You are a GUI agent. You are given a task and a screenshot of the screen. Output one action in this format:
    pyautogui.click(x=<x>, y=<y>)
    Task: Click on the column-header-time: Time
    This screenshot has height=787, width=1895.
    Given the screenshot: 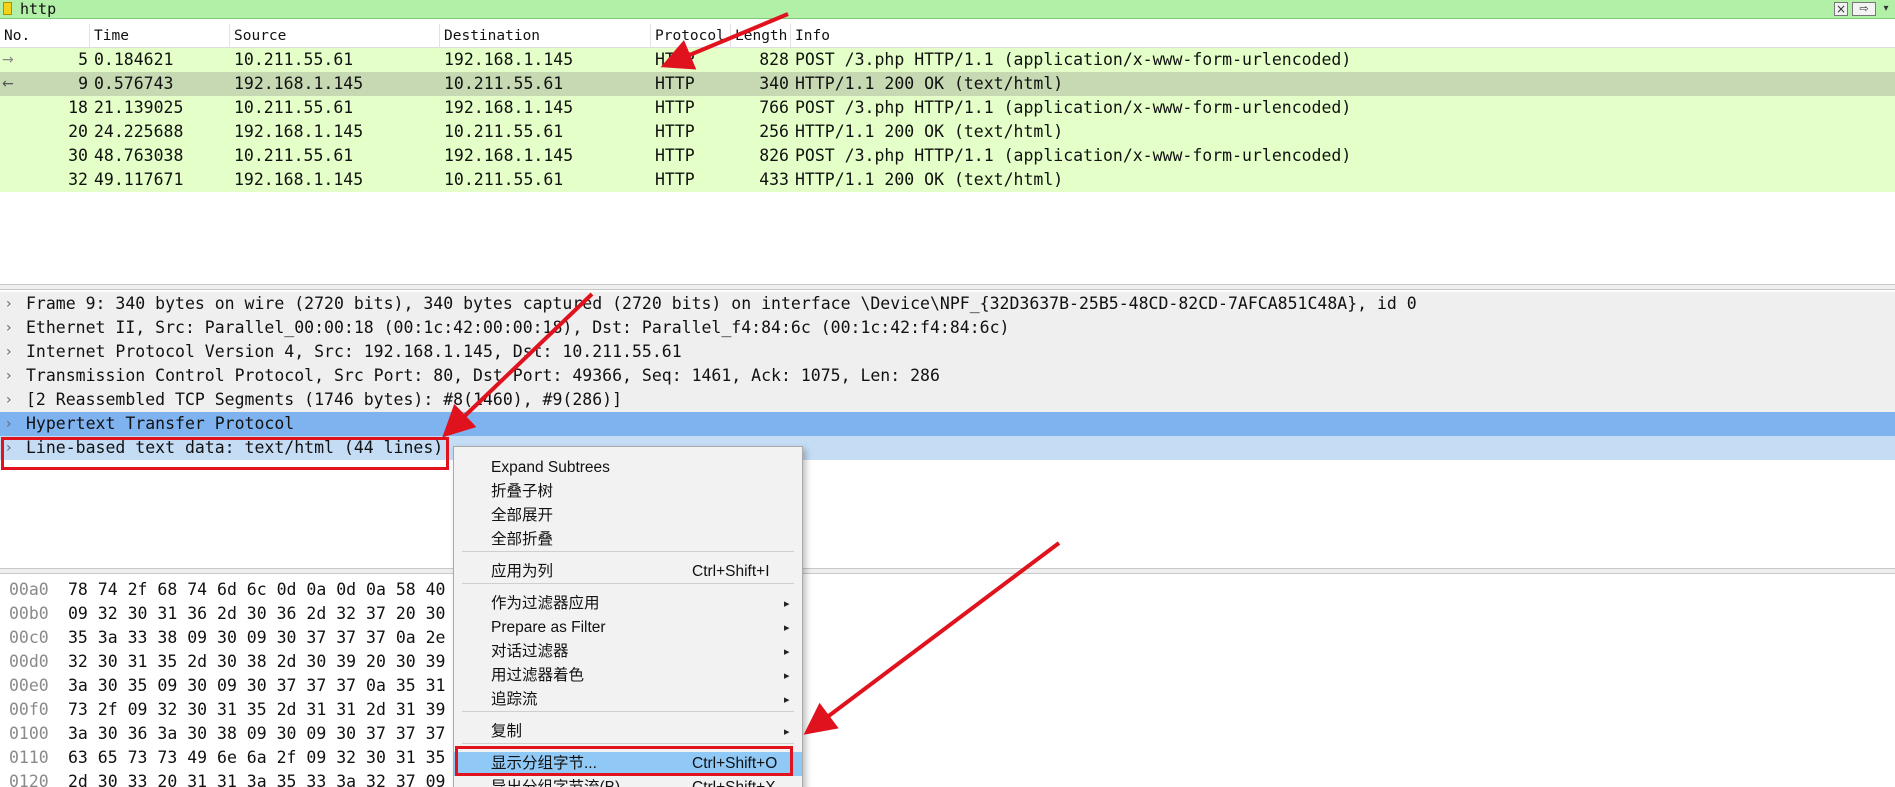 What is the action you would take?
    pyautogui.click(x=160, y=36)
    